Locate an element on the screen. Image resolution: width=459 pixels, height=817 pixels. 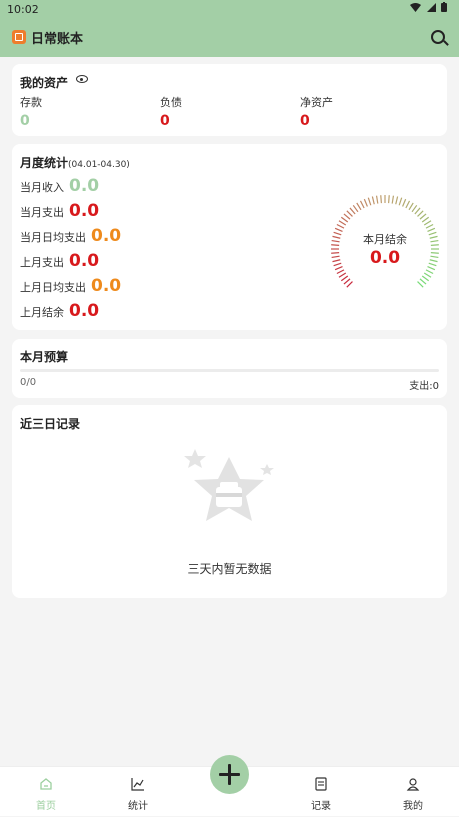
nav-label: 记录 is located at coordinates (321, 806).